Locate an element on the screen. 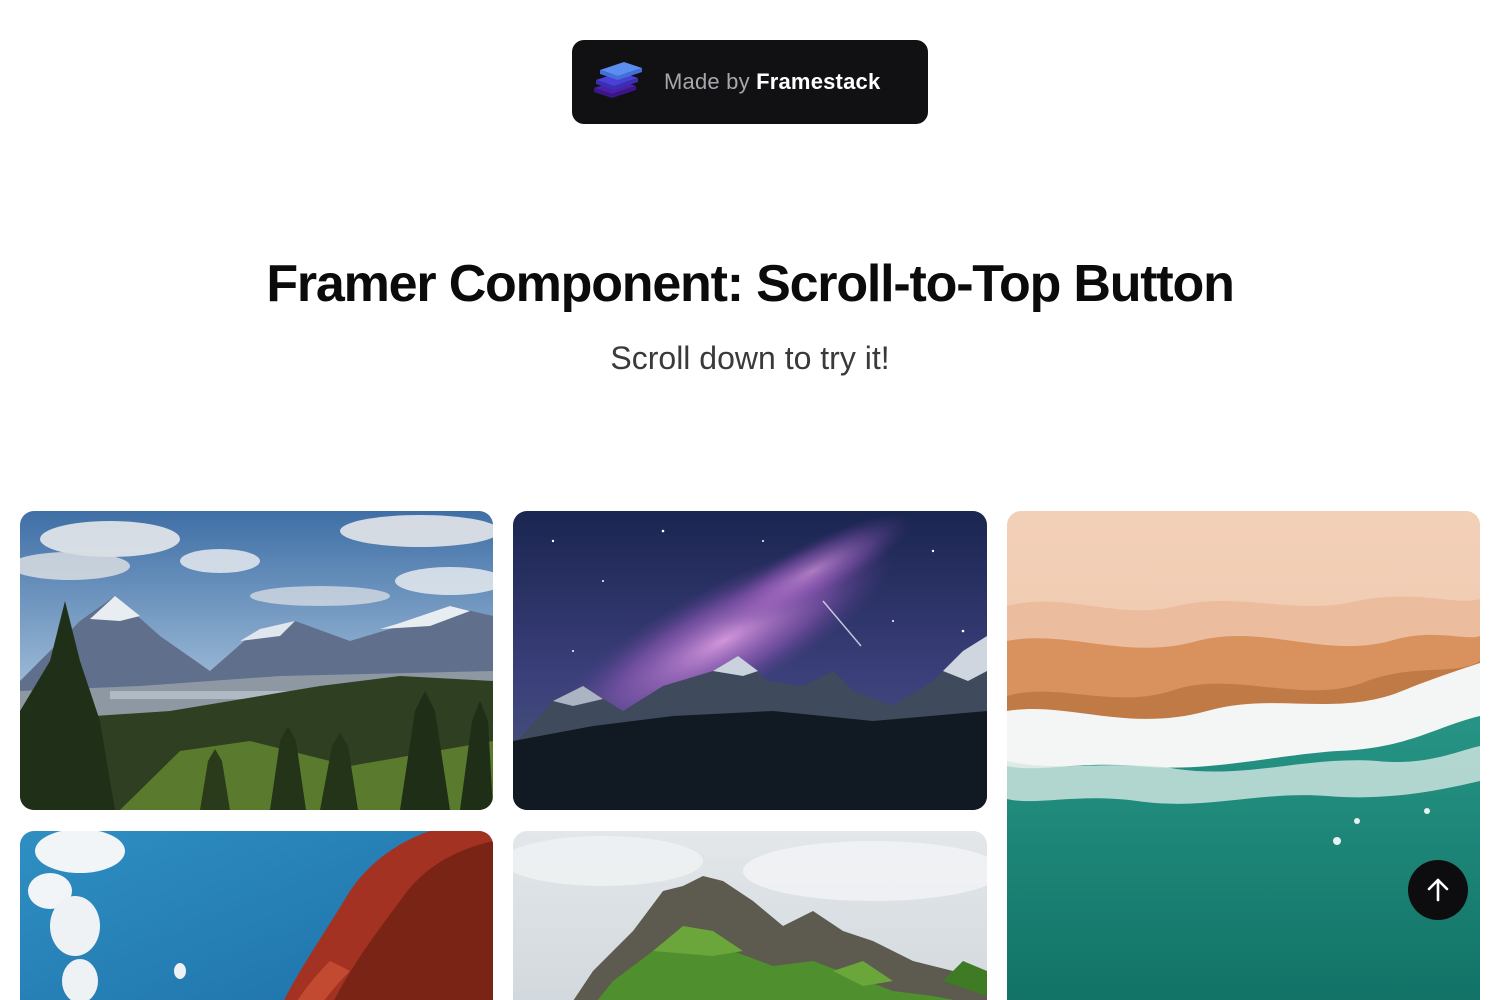 This screenshot has width=1500, height=1000. gallery-image-green-peak is located at coordinates (750, 915).